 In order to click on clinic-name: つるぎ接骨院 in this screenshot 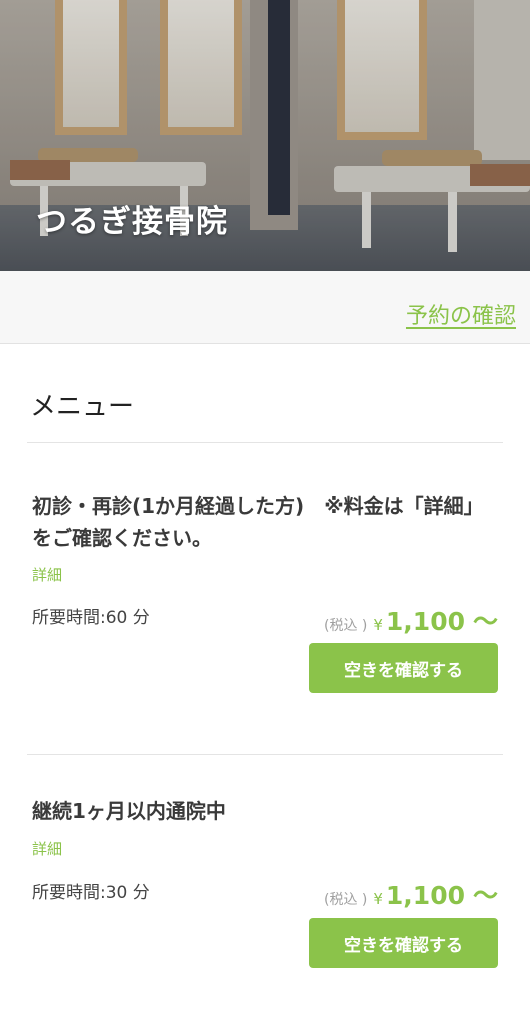, I will do `click(132, 222)`.